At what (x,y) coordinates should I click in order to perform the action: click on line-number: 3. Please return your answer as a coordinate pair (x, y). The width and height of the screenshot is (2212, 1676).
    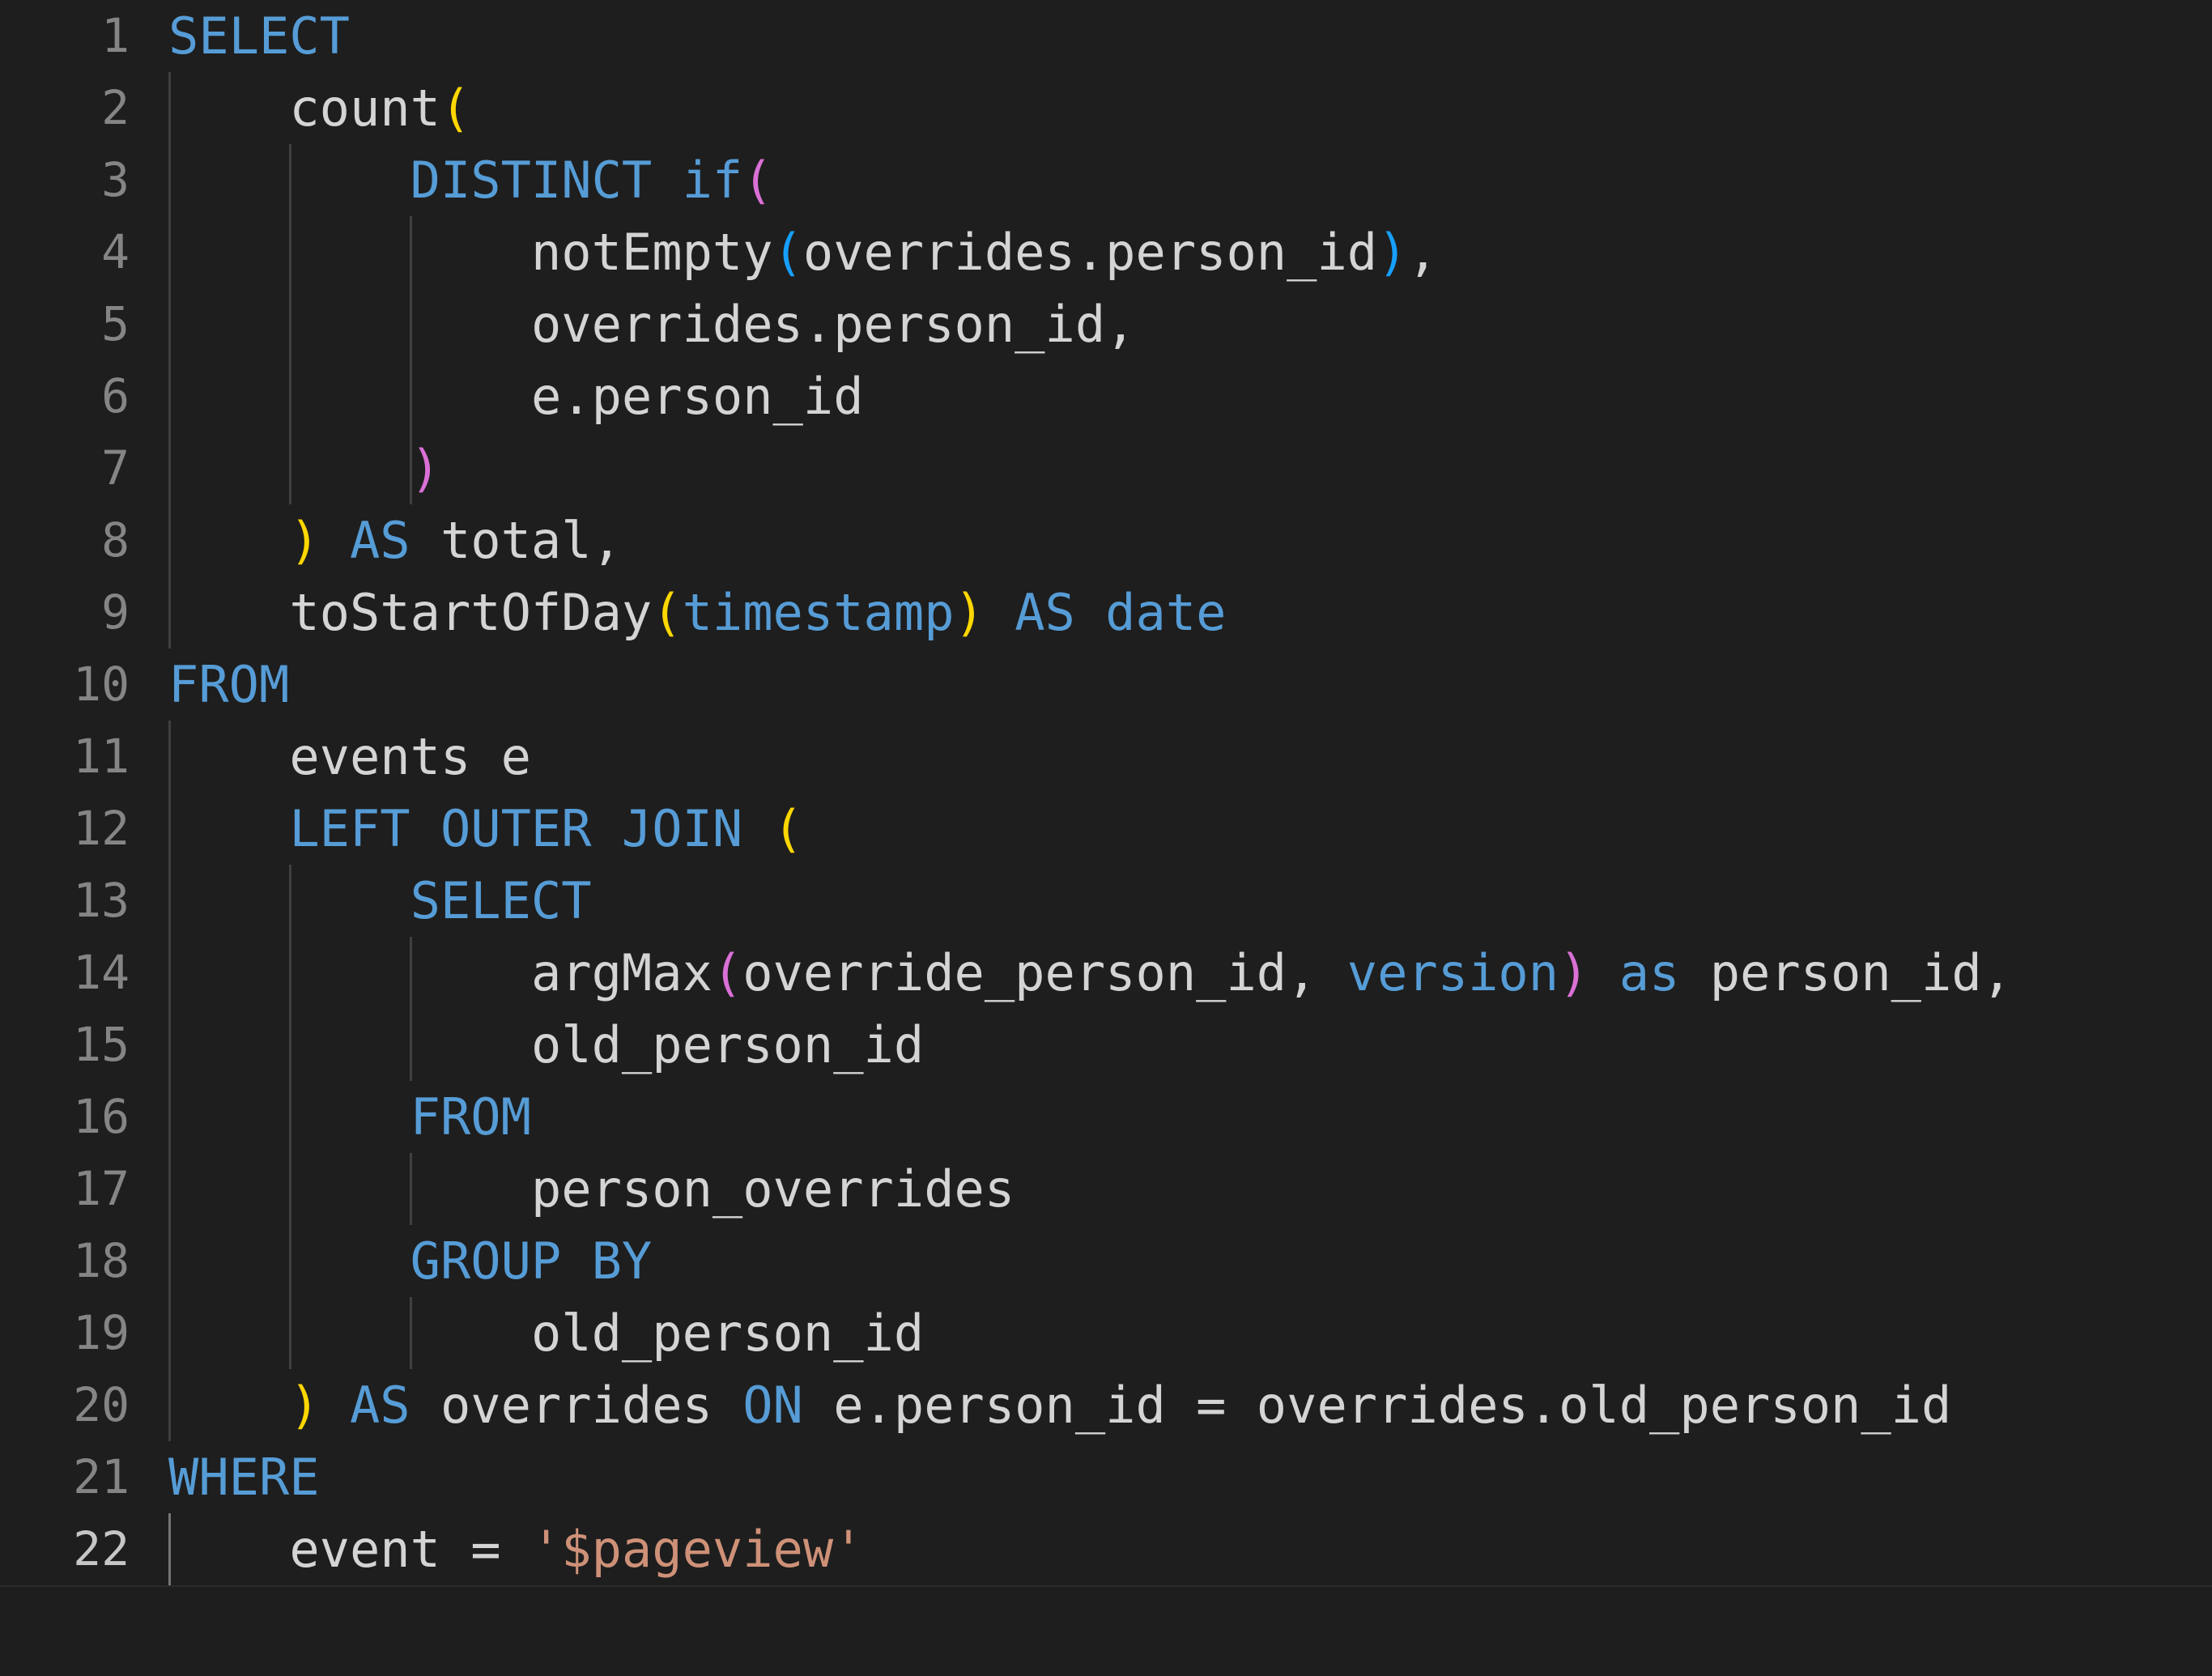
    Looking at the image, I should click on (116, 179).